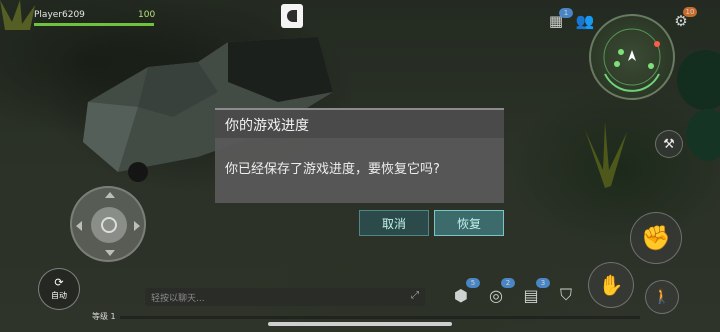  Describe the element at coordinates (380, 317) in the screenshot. I see `experience-bar` at that location.